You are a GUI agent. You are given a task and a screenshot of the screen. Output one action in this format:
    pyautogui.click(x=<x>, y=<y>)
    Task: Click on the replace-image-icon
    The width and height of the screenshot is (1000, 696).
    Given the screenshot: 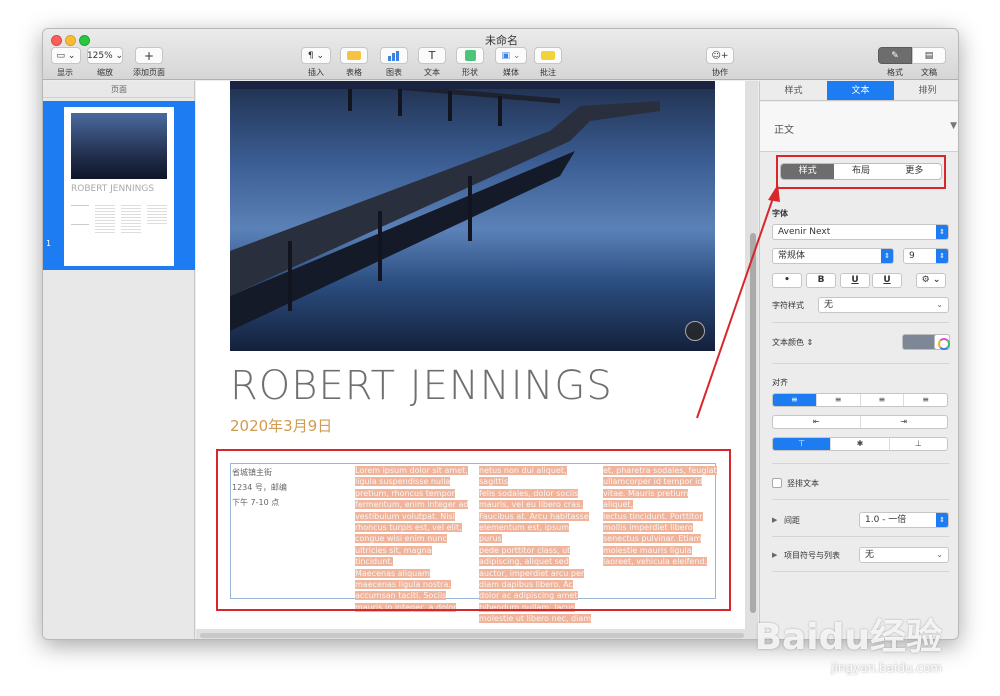 What is the action you would take?
    pyautogui.click(x=695, y=331)
    